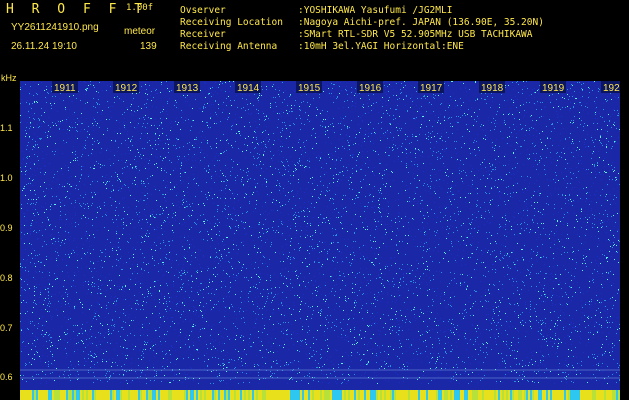  What do you see at coordinates (65, 88) in the screenshot?
I see `x-tick-label: 1911` at bounding box center [65, 88].